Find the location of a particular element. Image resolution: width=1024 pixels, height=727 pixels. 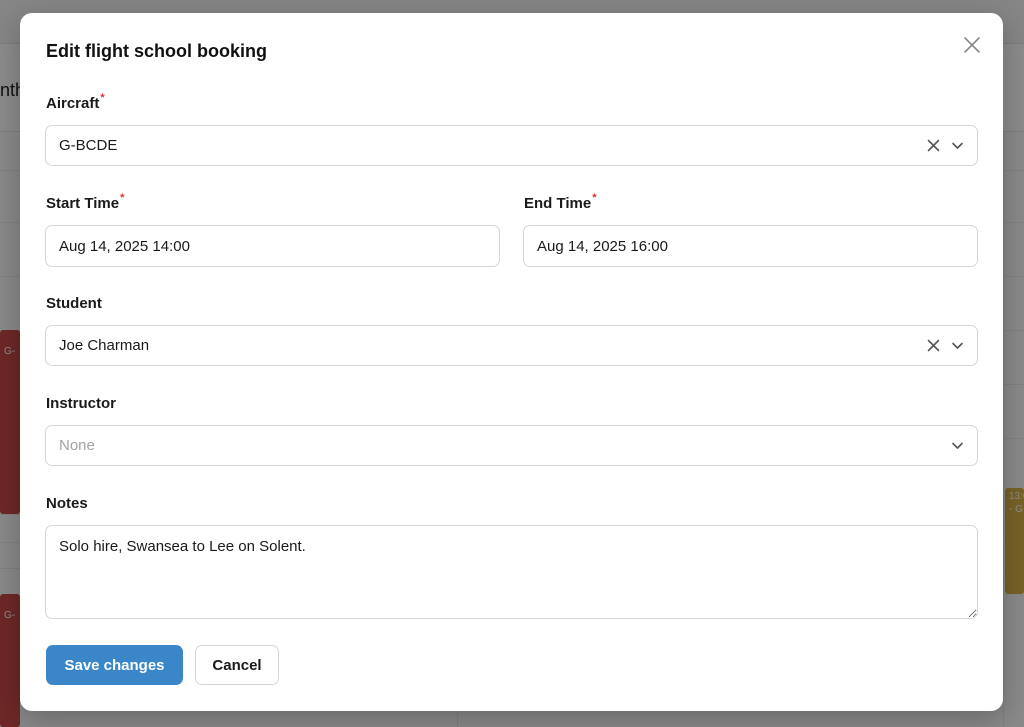

aircraft-clear-button is located at coordinates (933, 146).